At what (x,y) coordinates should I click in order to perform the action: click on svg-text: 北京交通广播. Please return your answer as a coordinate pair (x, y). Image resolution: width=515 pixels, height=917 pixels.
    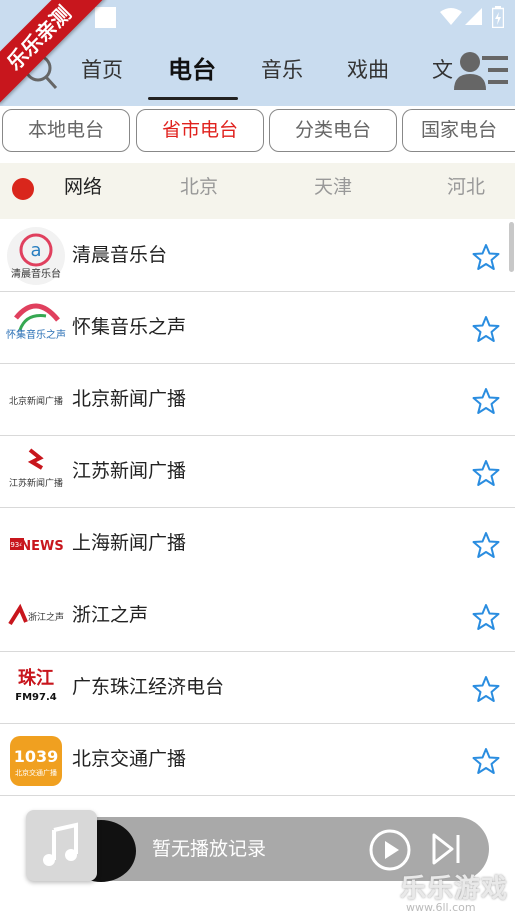
    Looking at the image, I should click on (36, 772).